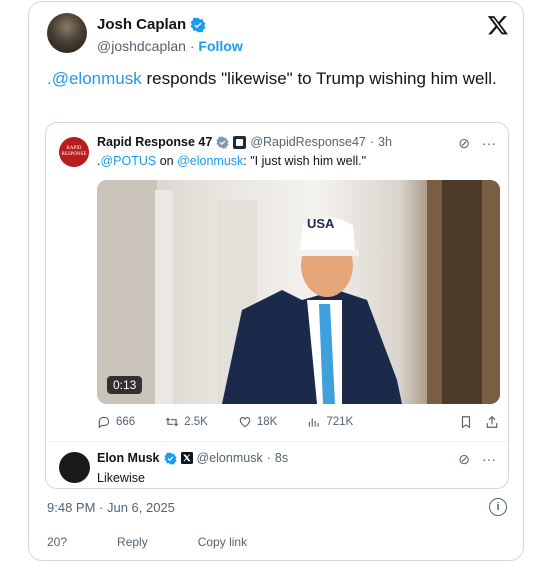 This screenshot has width=537, height=561. I want to click on x-logo-icon, so click(498, 25).